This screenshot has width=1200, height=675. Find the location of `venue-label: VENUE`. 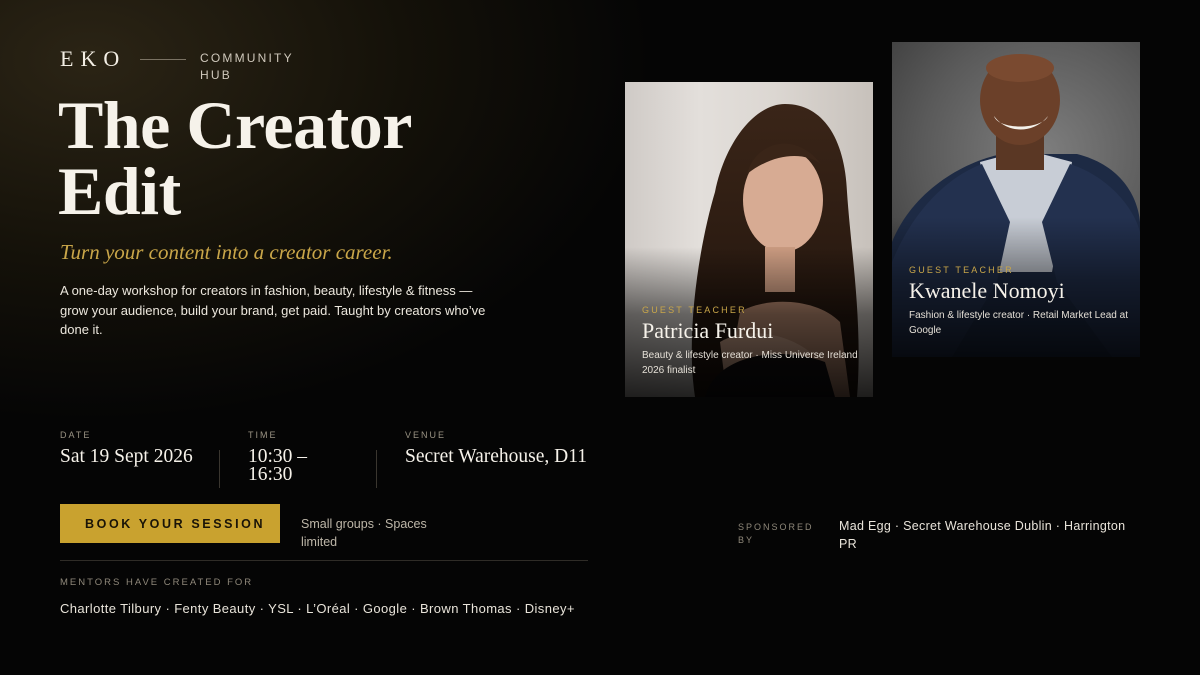

venue-label: VENUE is located at coordinates (426, 435).